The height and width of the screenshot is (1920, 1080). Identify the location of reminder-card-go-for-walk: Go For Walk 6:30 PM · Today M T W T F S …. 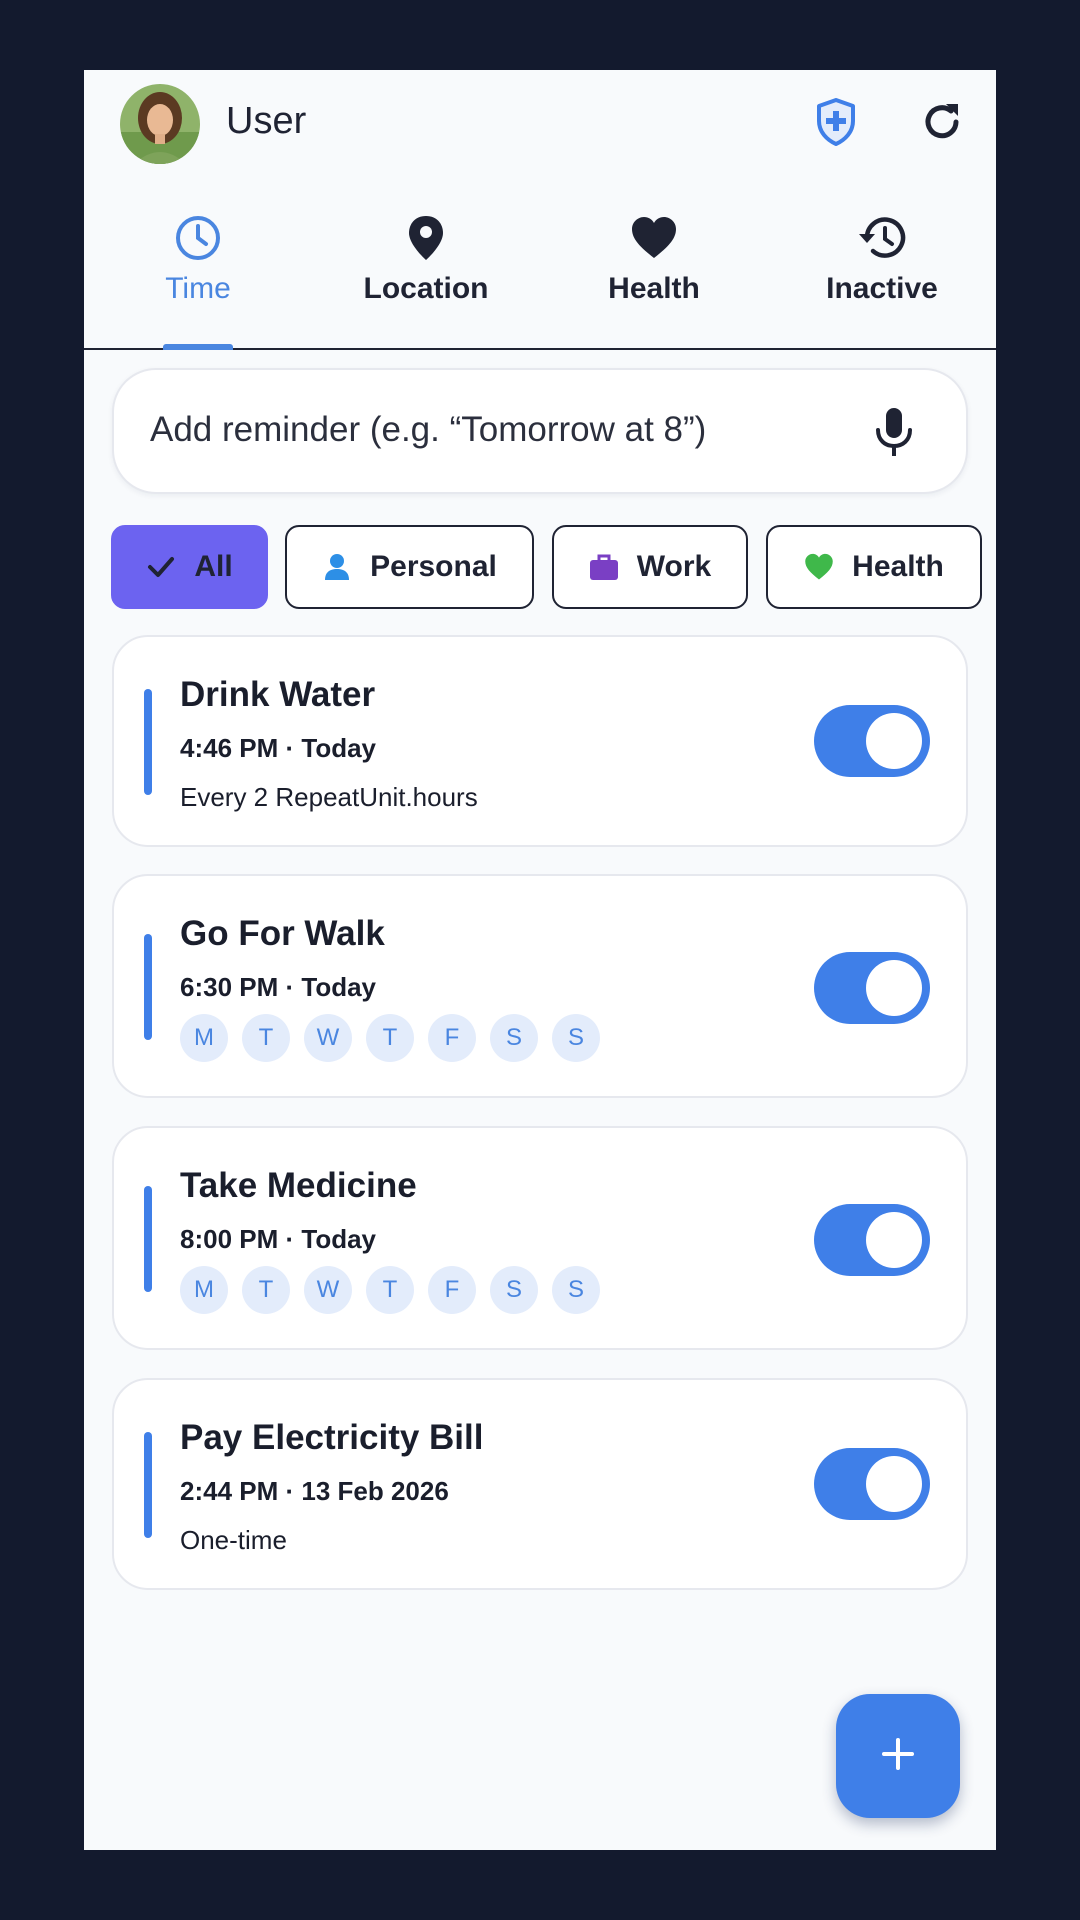
(540, 986).